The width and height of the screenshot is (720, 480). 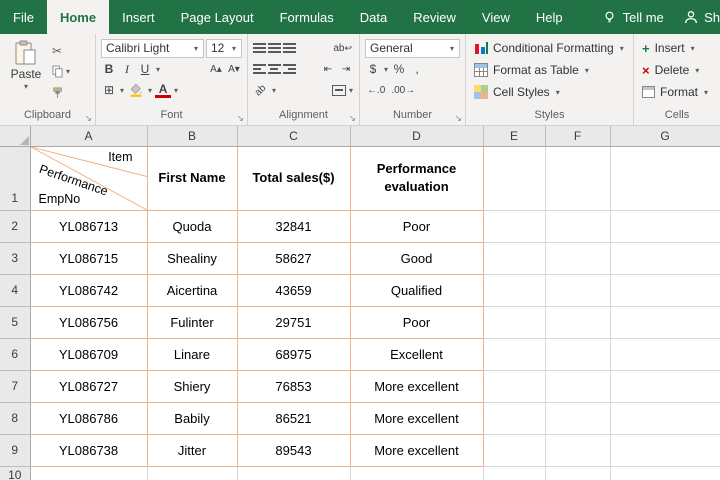 What do you see at coordinates (192, 226) in the screenshot?
I see `cell-first-name: Quoda` at bounding box center [192, 226].